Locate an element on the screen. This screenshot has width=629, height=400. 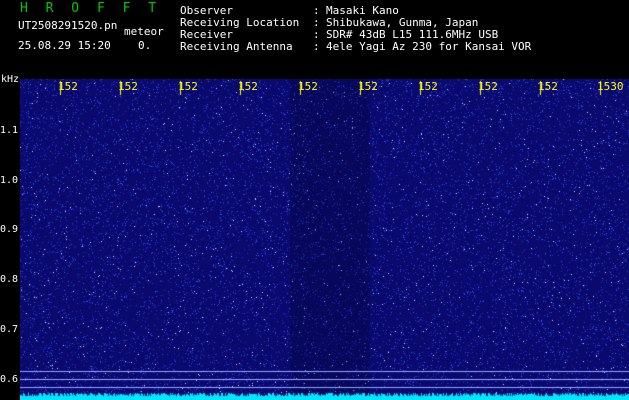
file-name: UT2508291520.pn is located at coordinates (68, 25).